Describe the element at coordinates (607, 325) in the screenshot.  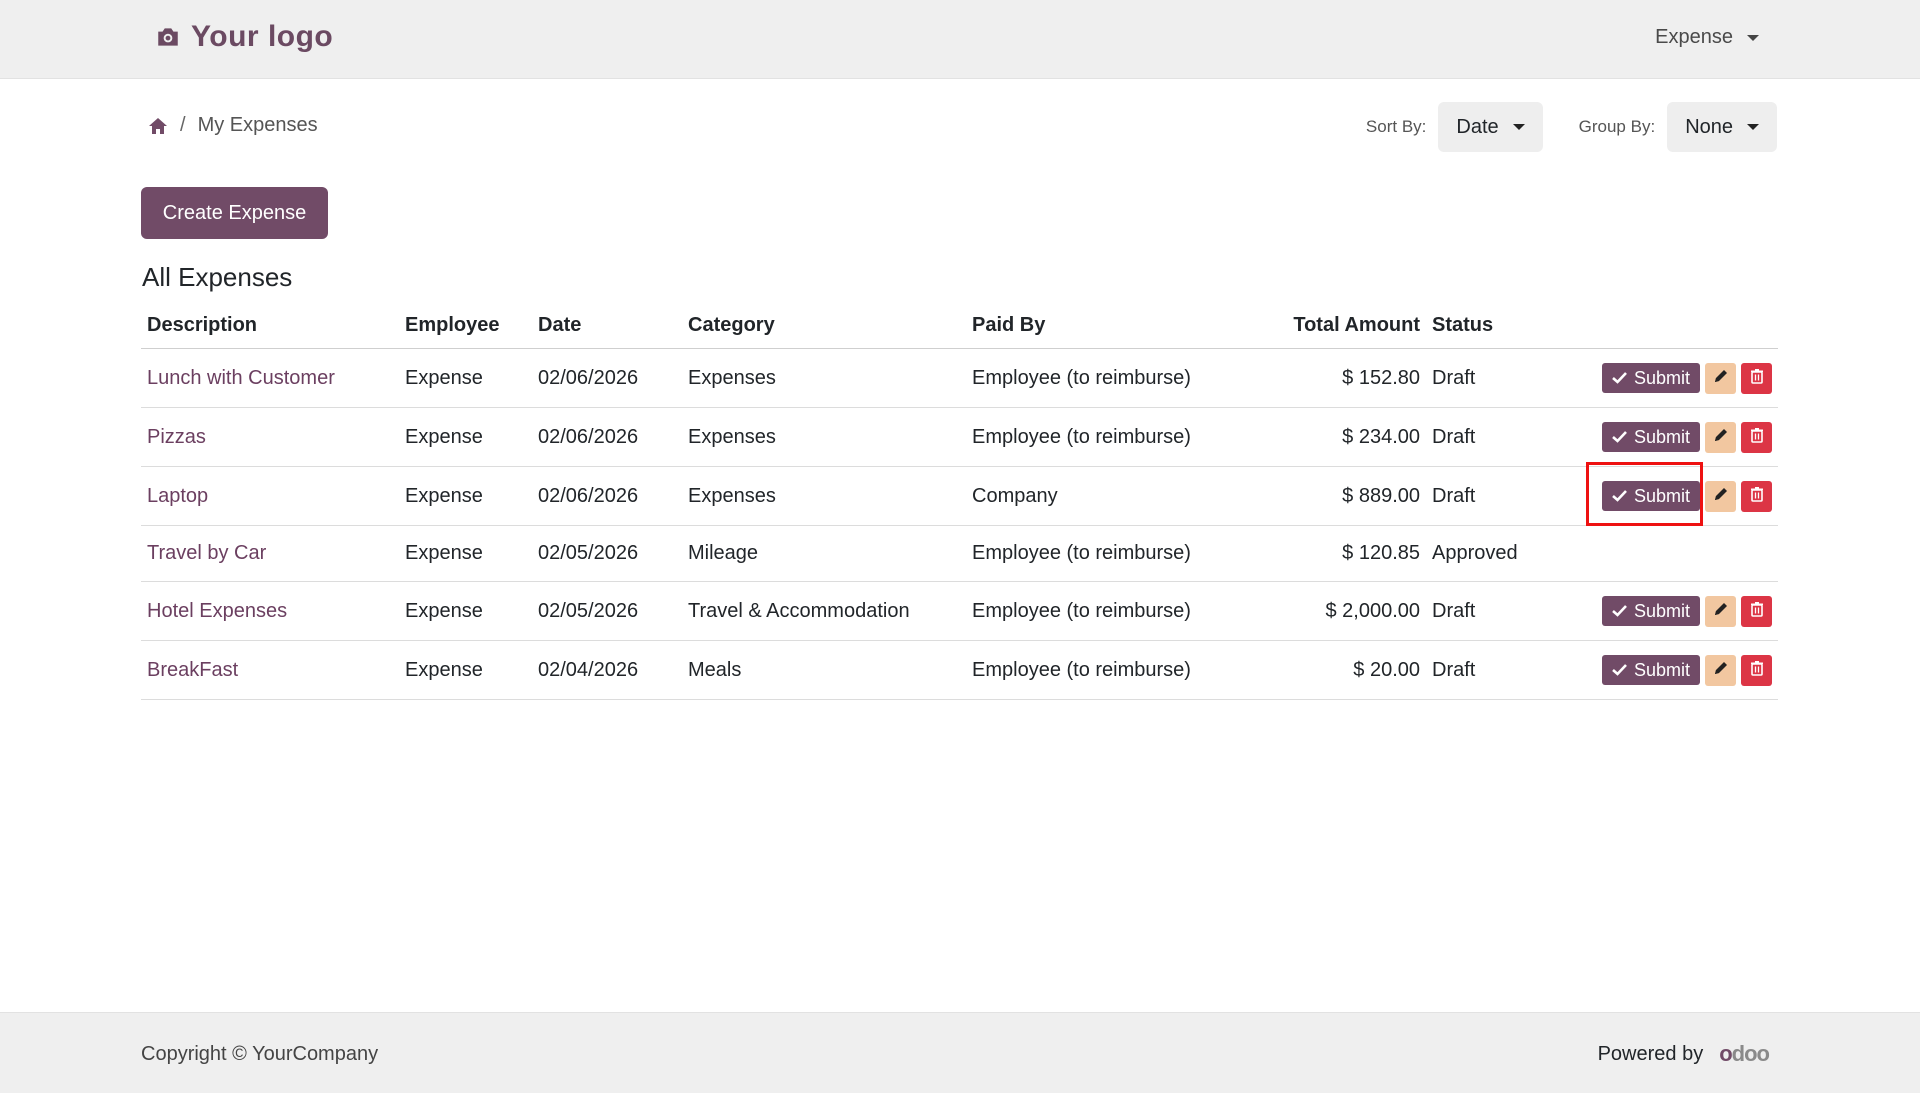
I see `column-header-date: Date` at that location.